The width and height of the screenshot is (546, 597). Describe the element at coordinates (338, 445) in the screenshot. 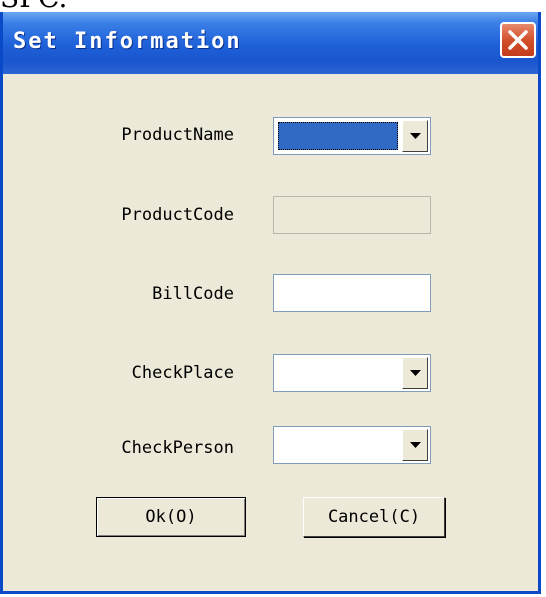

I see `check-person-selected-value` at that location.